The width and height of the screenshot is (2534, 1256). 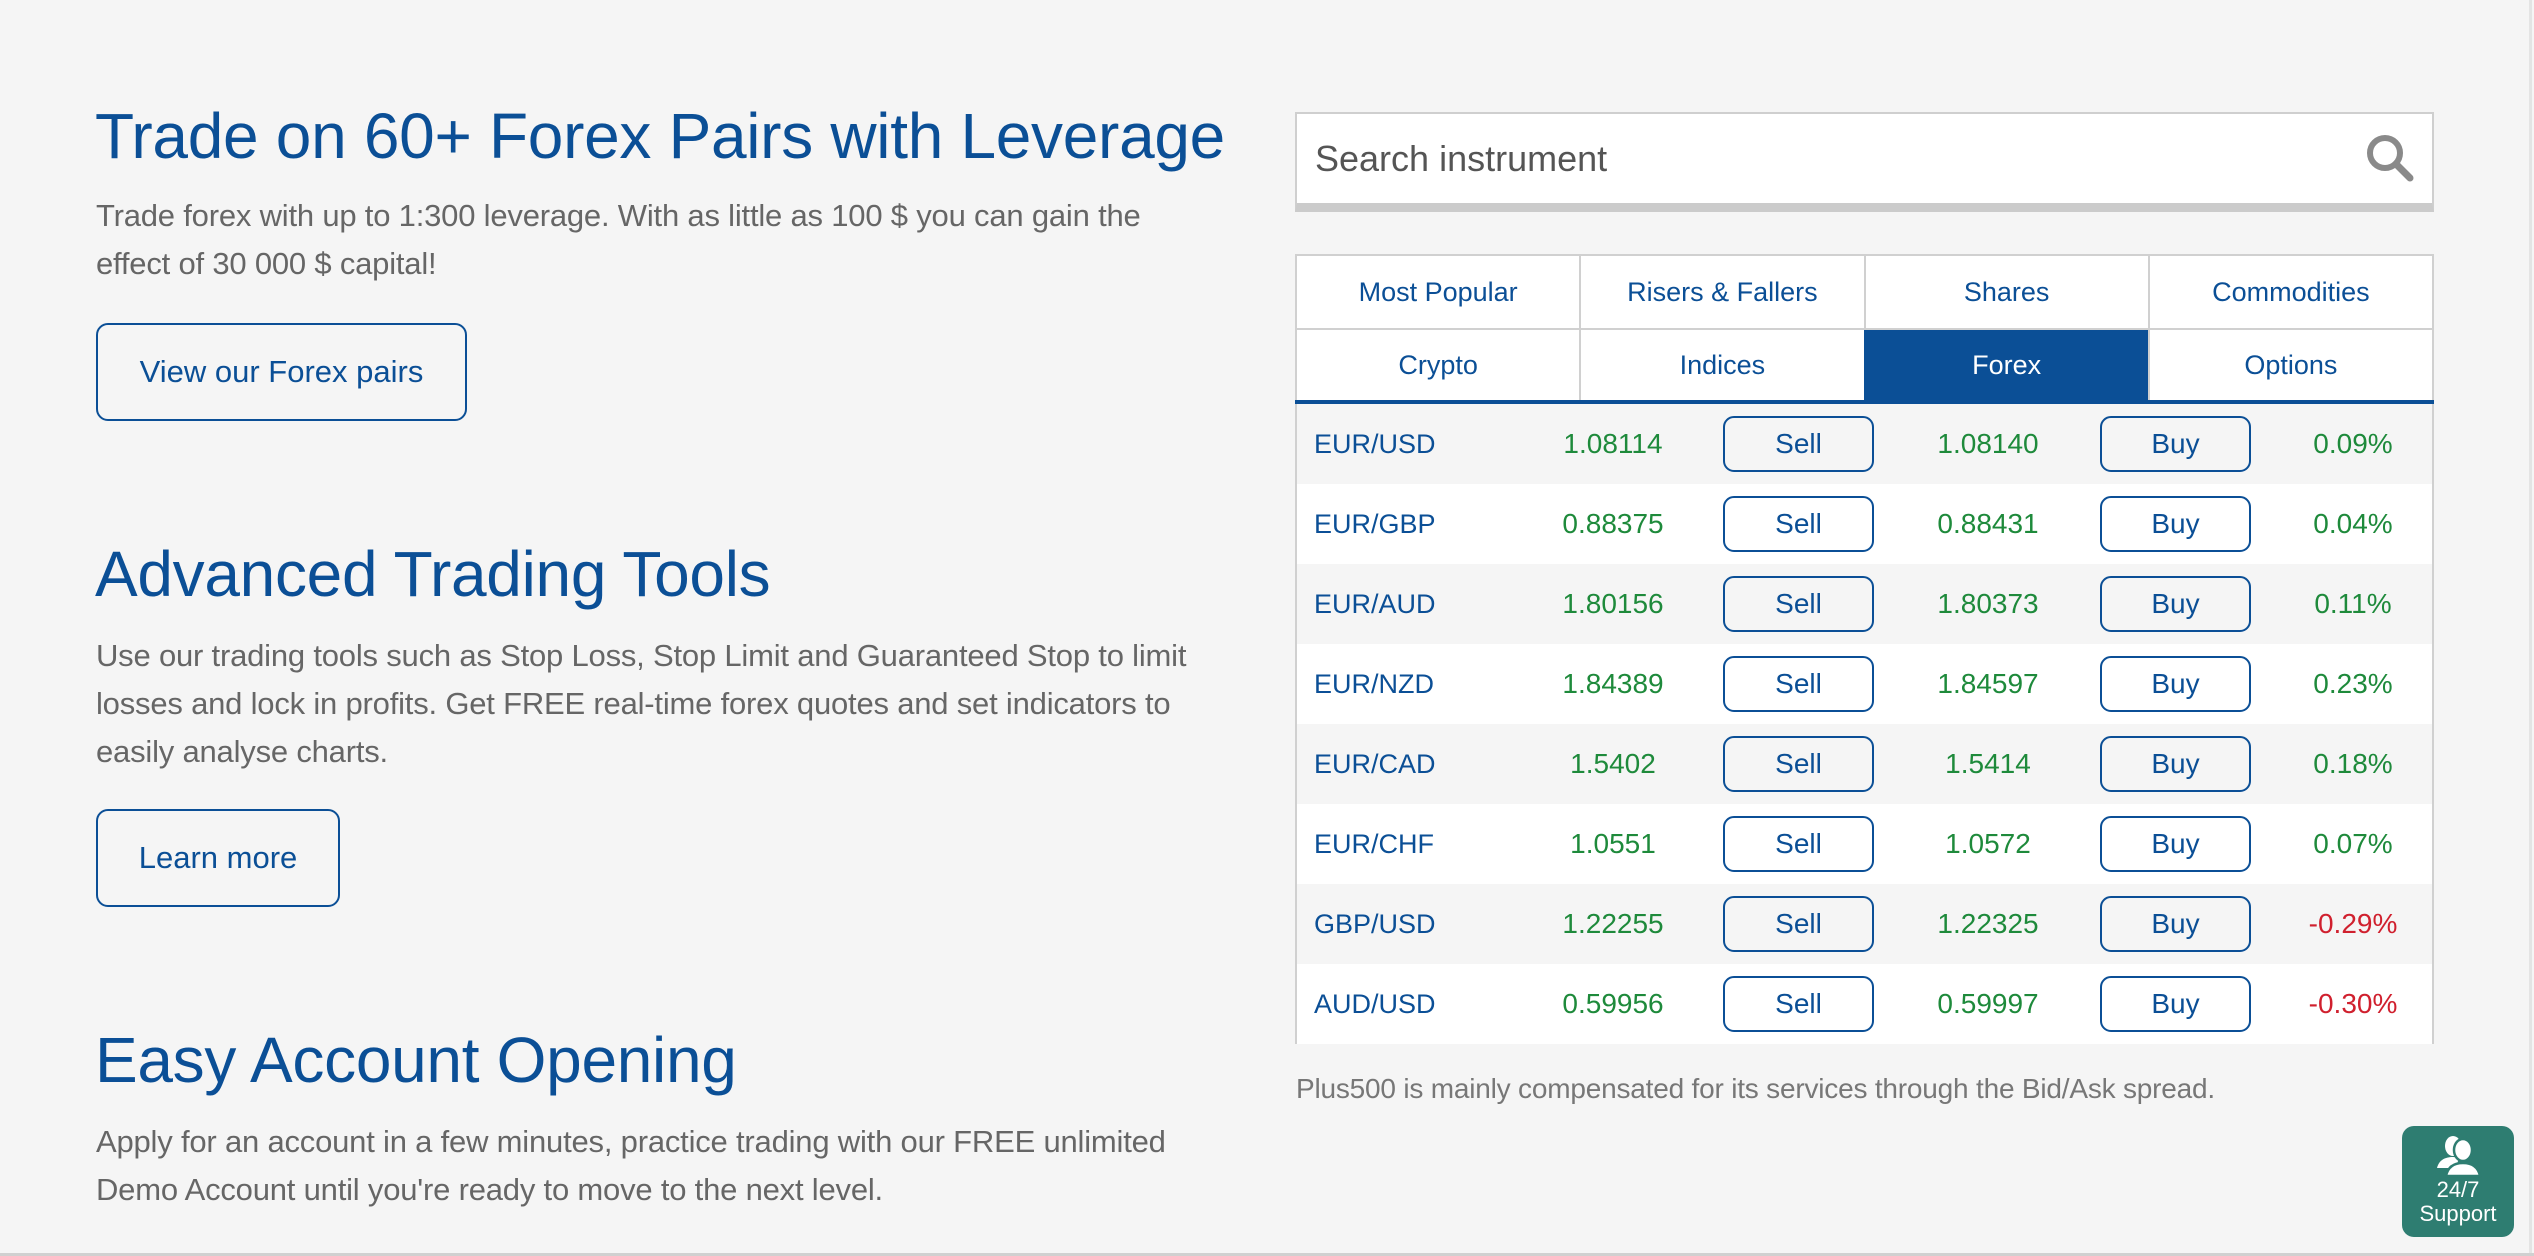 What do you see at coordinates (1721, 292) in the screenshot?
I see `tab-risers-fallers: Risers & Fallers` at bounding box center [1721, 292].